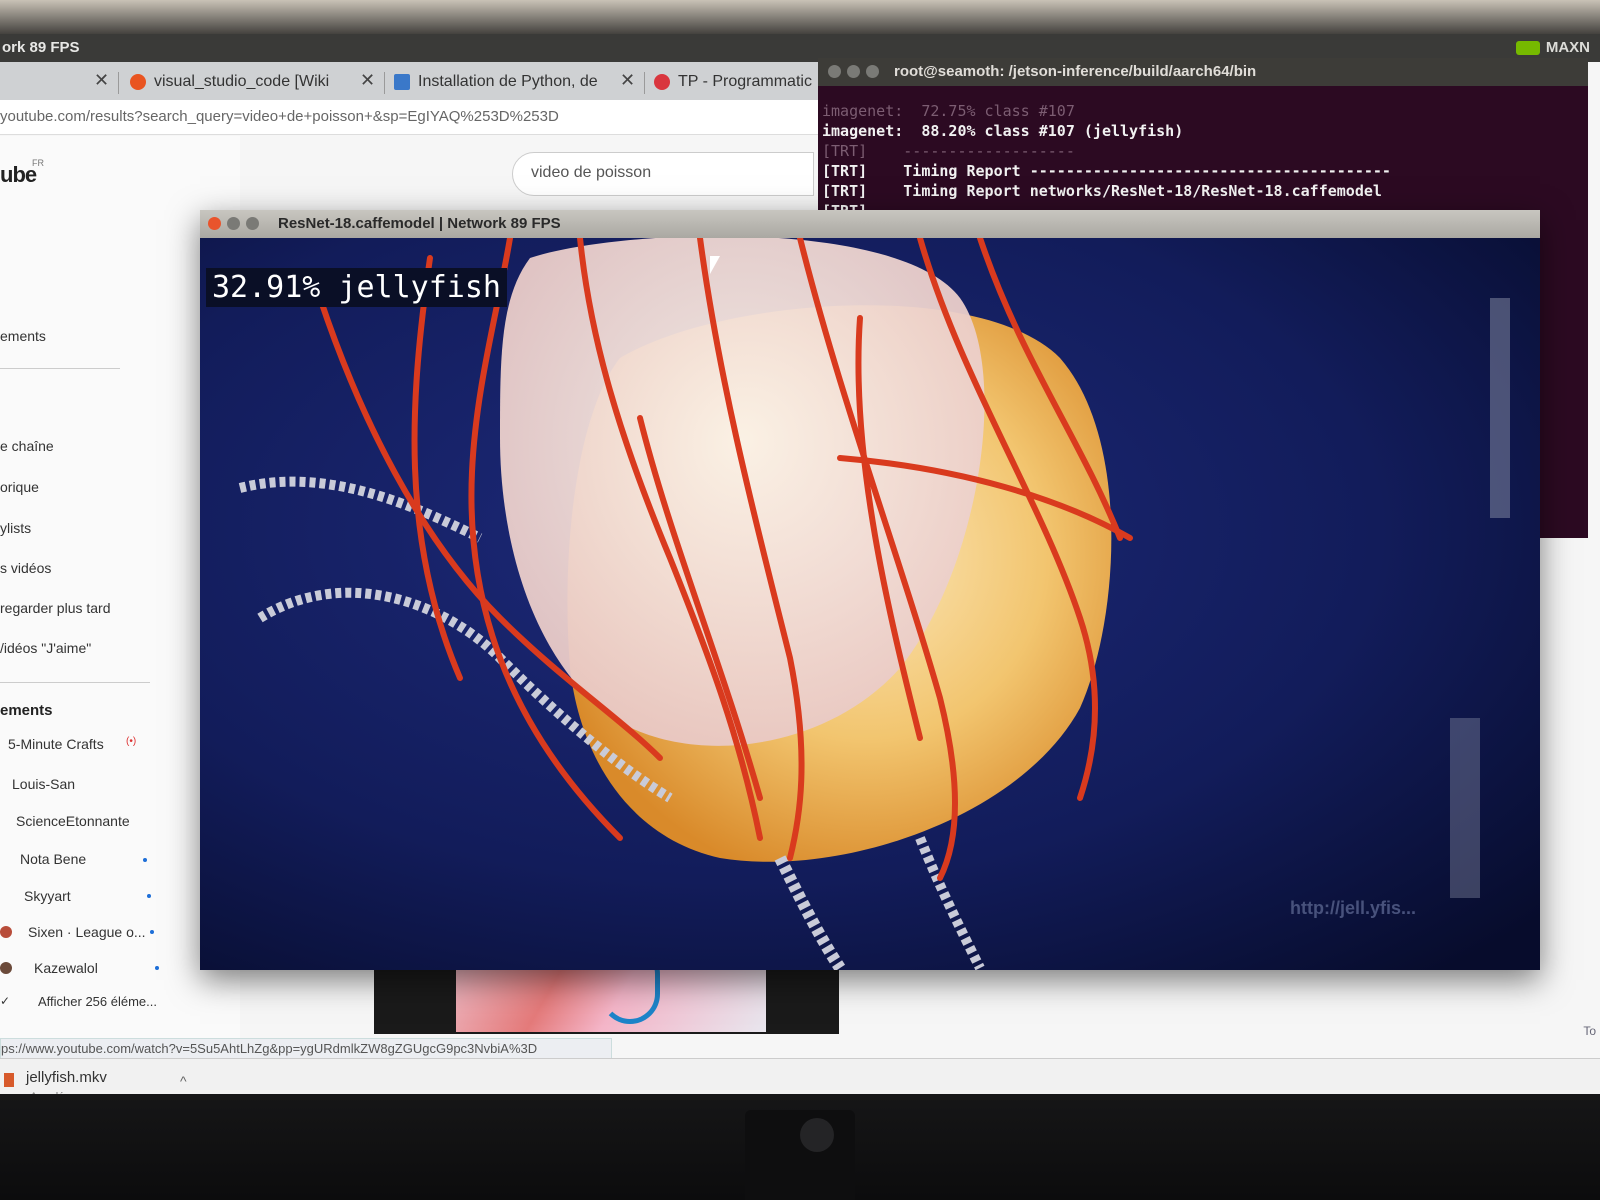 The width and height of the screenshot is (1600, 1200). What do you see at coordinates (66, 1077) in the screenshot?
I see `download-filename: jellyfish.mkv` at bounding box center [66, 1077].